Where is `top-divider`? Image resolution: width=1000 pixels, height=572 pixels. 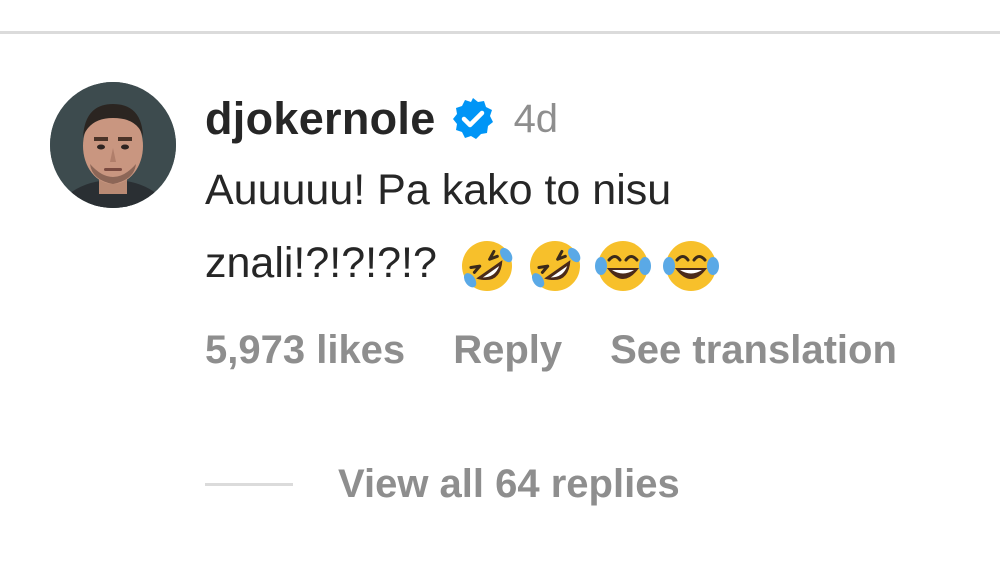 top-divider is located at coordinates (500, 32).